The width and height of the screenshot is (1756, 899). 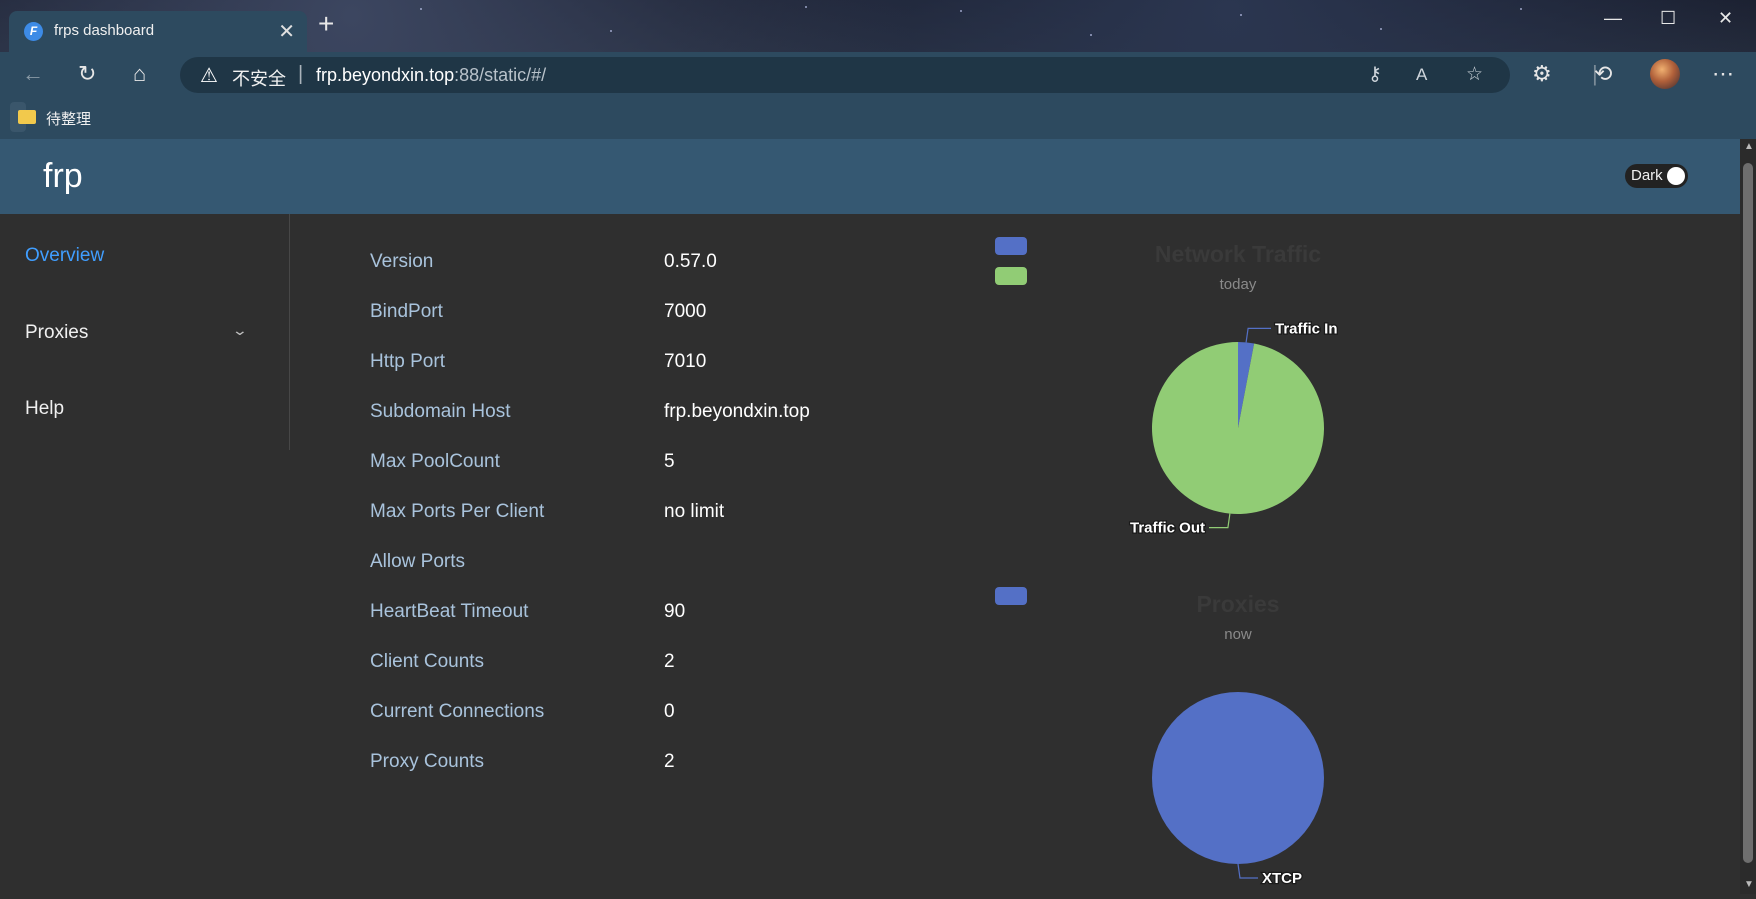 I want to click on browser-tab: F frps dashboard ✕, so click(x=158, y=31).